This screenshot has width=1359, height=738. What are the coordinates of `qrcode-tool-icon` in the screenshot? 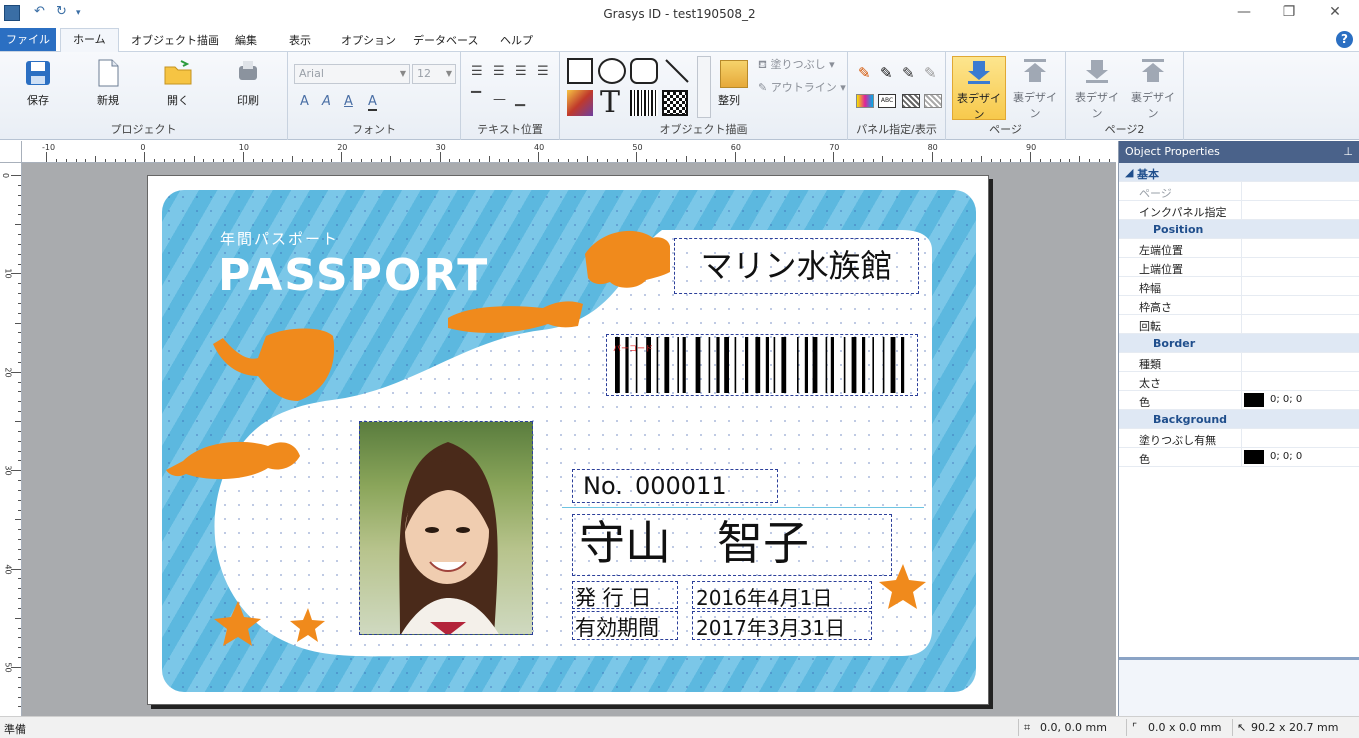 It's located at (675, 103).